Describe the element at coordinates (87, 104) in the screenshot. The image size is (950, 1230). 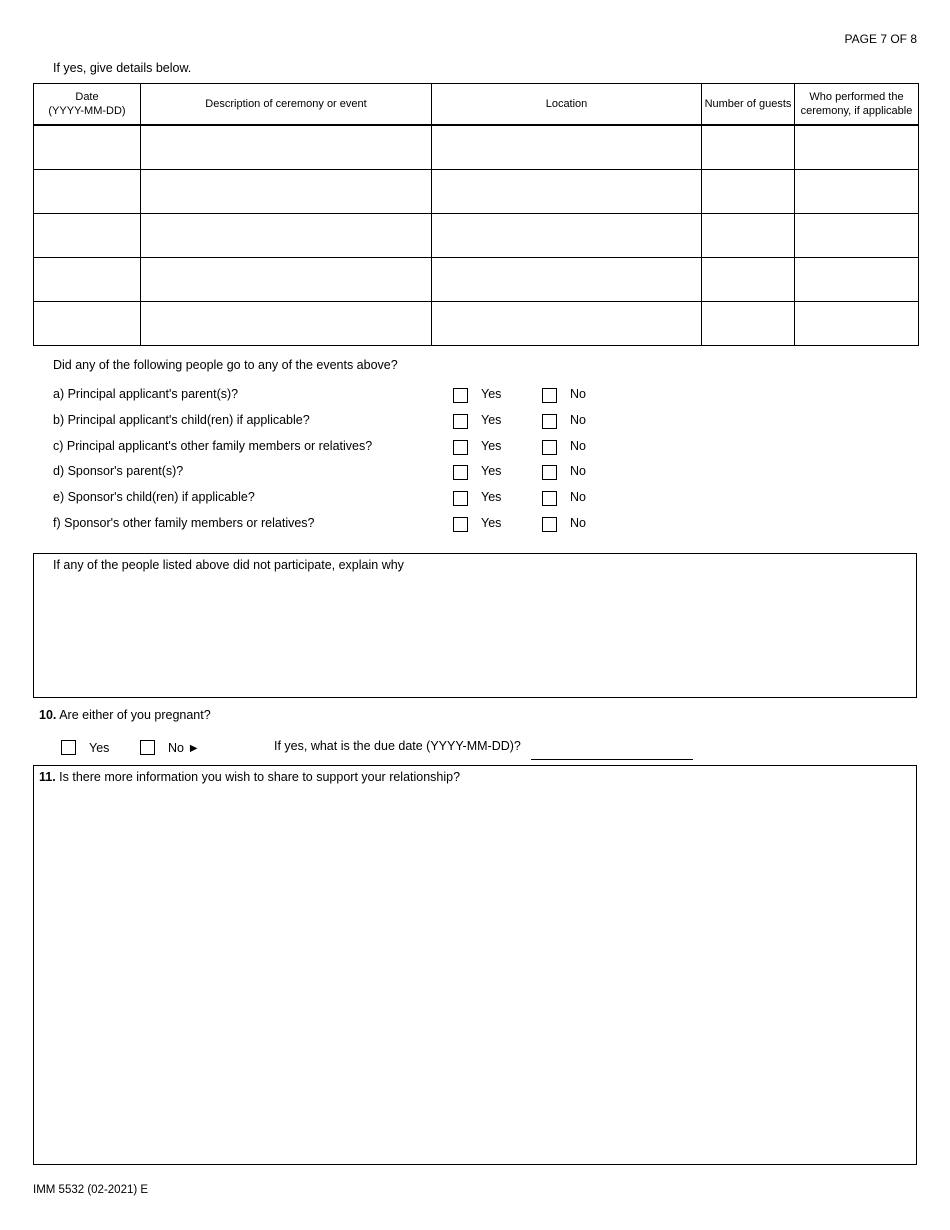
I see `header-date: Date (YYYY-MM-DD)` at that location.